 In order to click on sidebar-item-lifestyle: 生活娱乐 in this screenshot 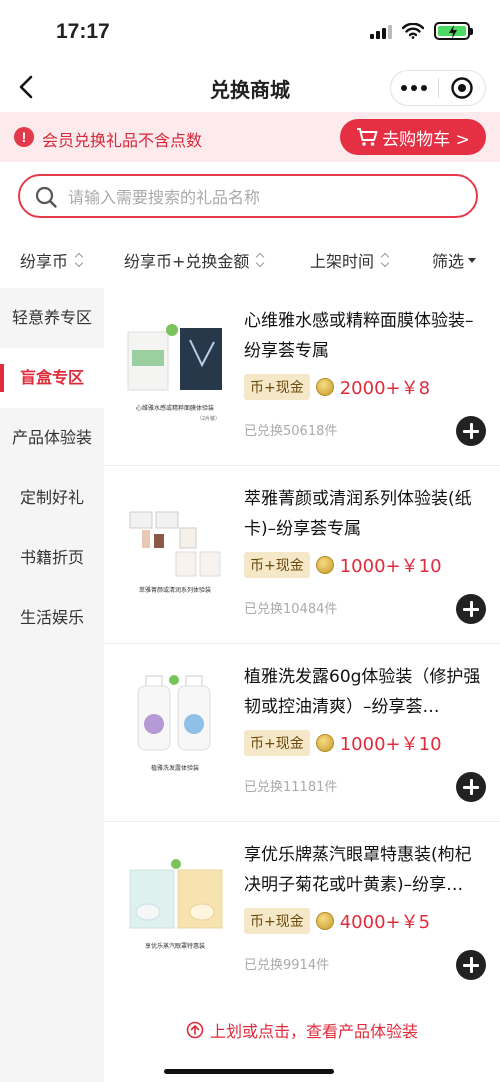, I will do `click(52, 618)`.